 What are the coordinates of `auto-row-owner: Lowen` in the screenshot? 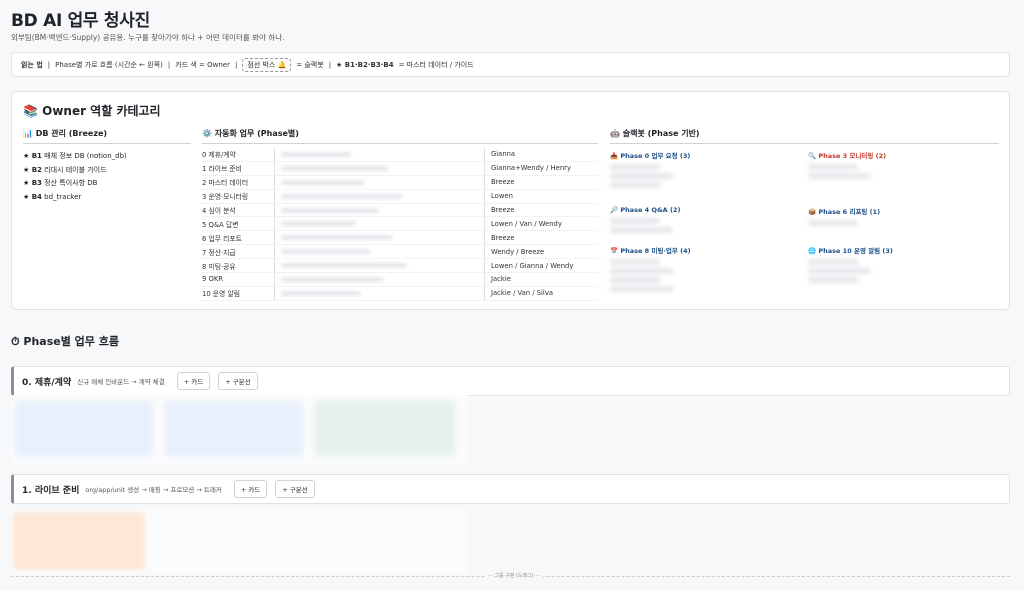 It's located at (541, 196).